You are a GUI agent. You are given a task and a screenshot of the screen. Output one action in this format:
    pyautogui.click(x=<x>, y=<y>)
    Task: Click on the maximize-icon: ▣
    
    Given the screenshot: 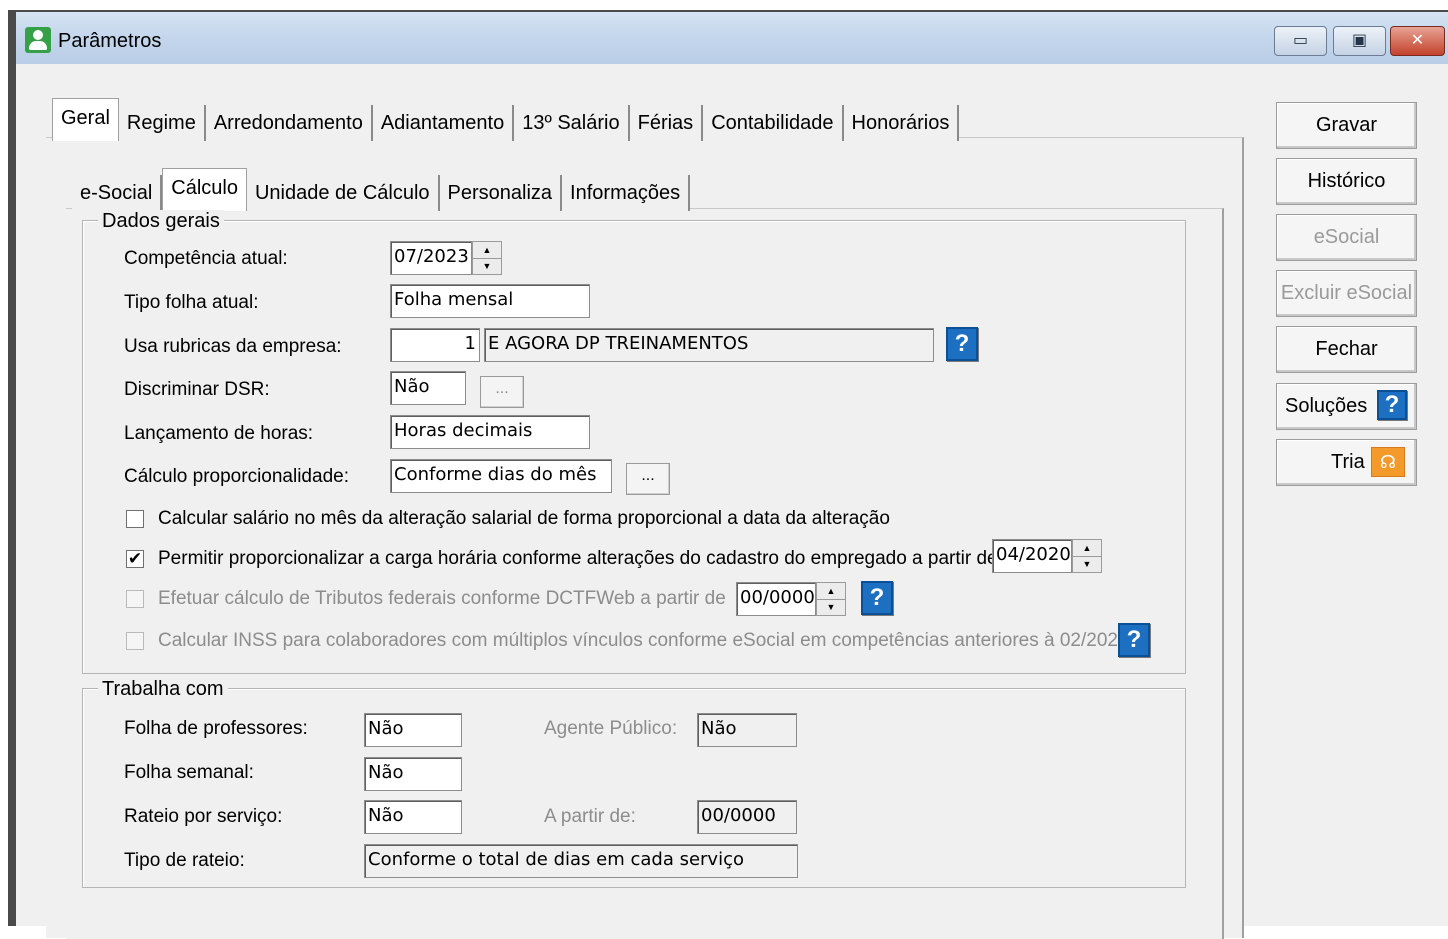 What is the action you would take?
    pyautogui.click(x=1359, y=40)
    